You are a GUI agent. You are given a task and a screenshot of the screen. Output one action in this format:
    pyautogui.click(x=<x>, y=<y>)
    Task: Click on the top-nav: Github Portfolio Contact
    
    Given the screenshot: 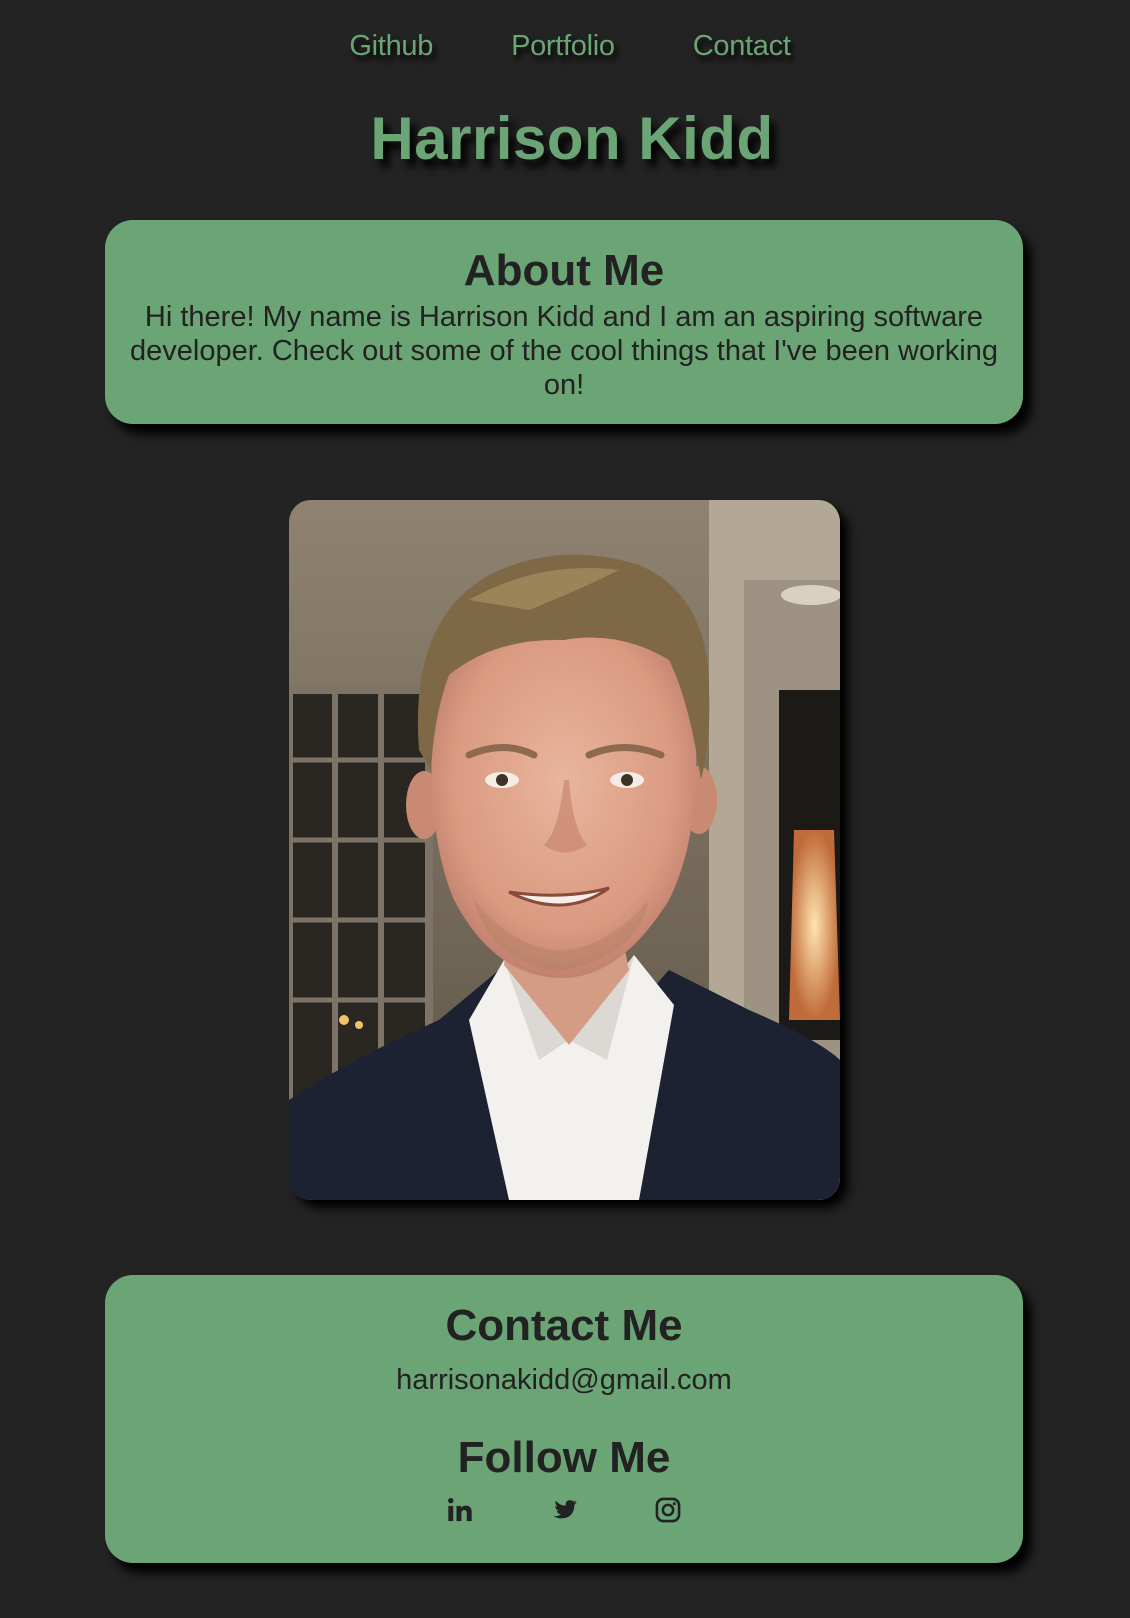 What is the action you would take?
    pyautogui.click(x=565, y=46)
    